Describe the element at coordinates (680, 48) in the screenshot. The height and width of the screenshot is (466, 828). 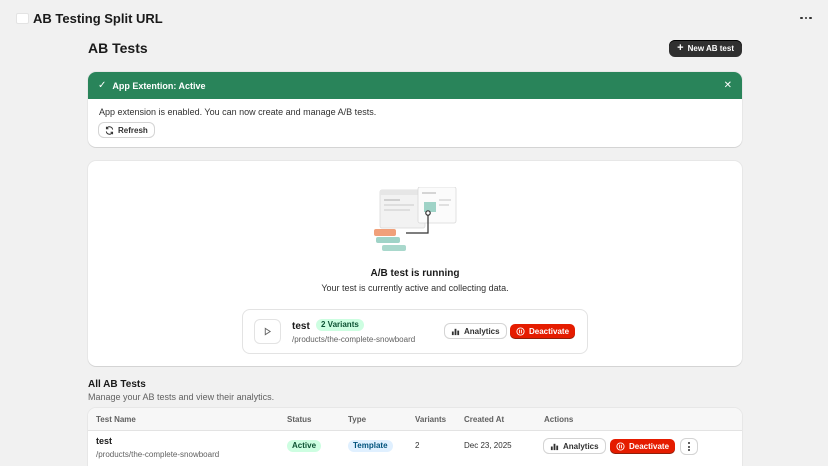
I see `plus-icon: +` at that location.